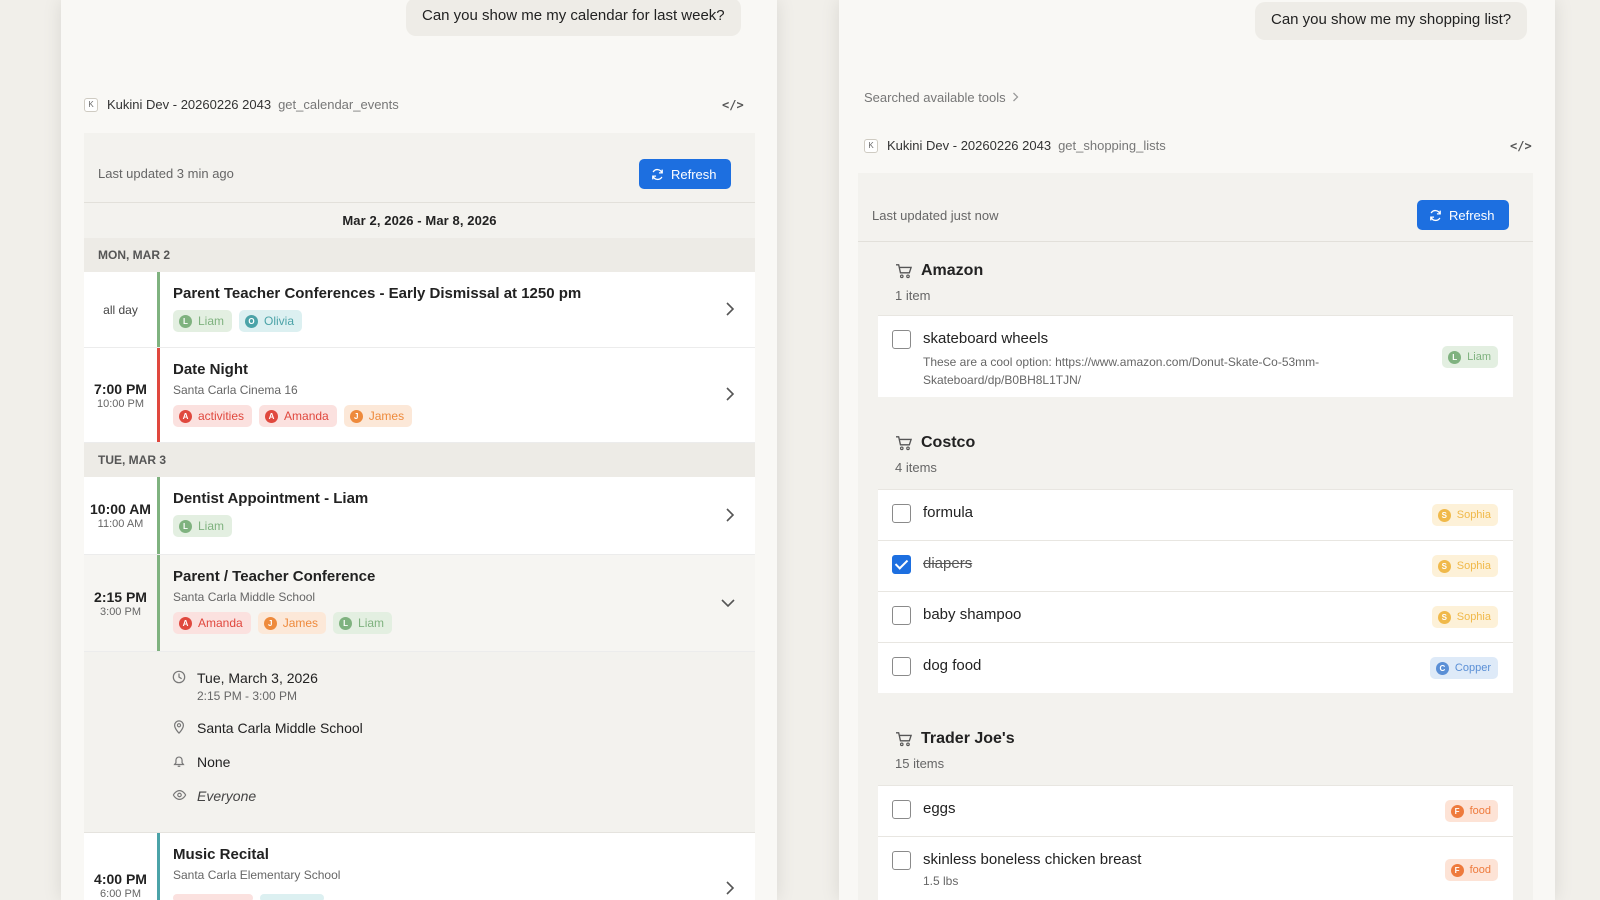 The width and height of the screenshot is (1600, 900). Describe the element at coordinates (419, 220) in the screenshot. I see `date-range: Mar 2, 2026 - Mar 8, 2026` at that location.